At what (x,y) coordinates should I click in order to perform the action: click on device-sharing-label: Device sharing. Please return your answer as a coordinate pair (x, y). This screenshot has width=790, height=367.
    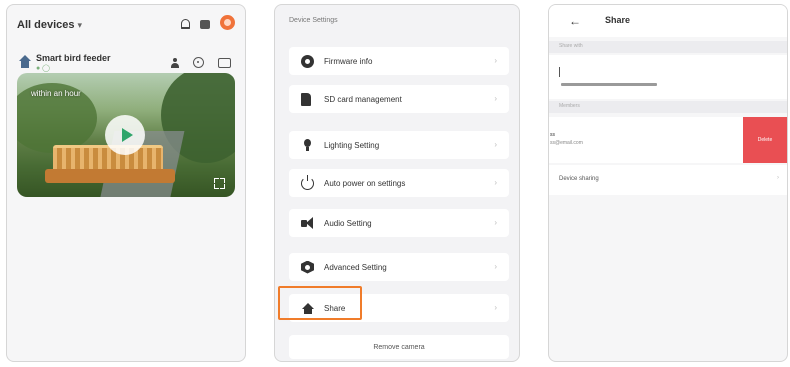
    Looking at the image, I should click on (579, 179).